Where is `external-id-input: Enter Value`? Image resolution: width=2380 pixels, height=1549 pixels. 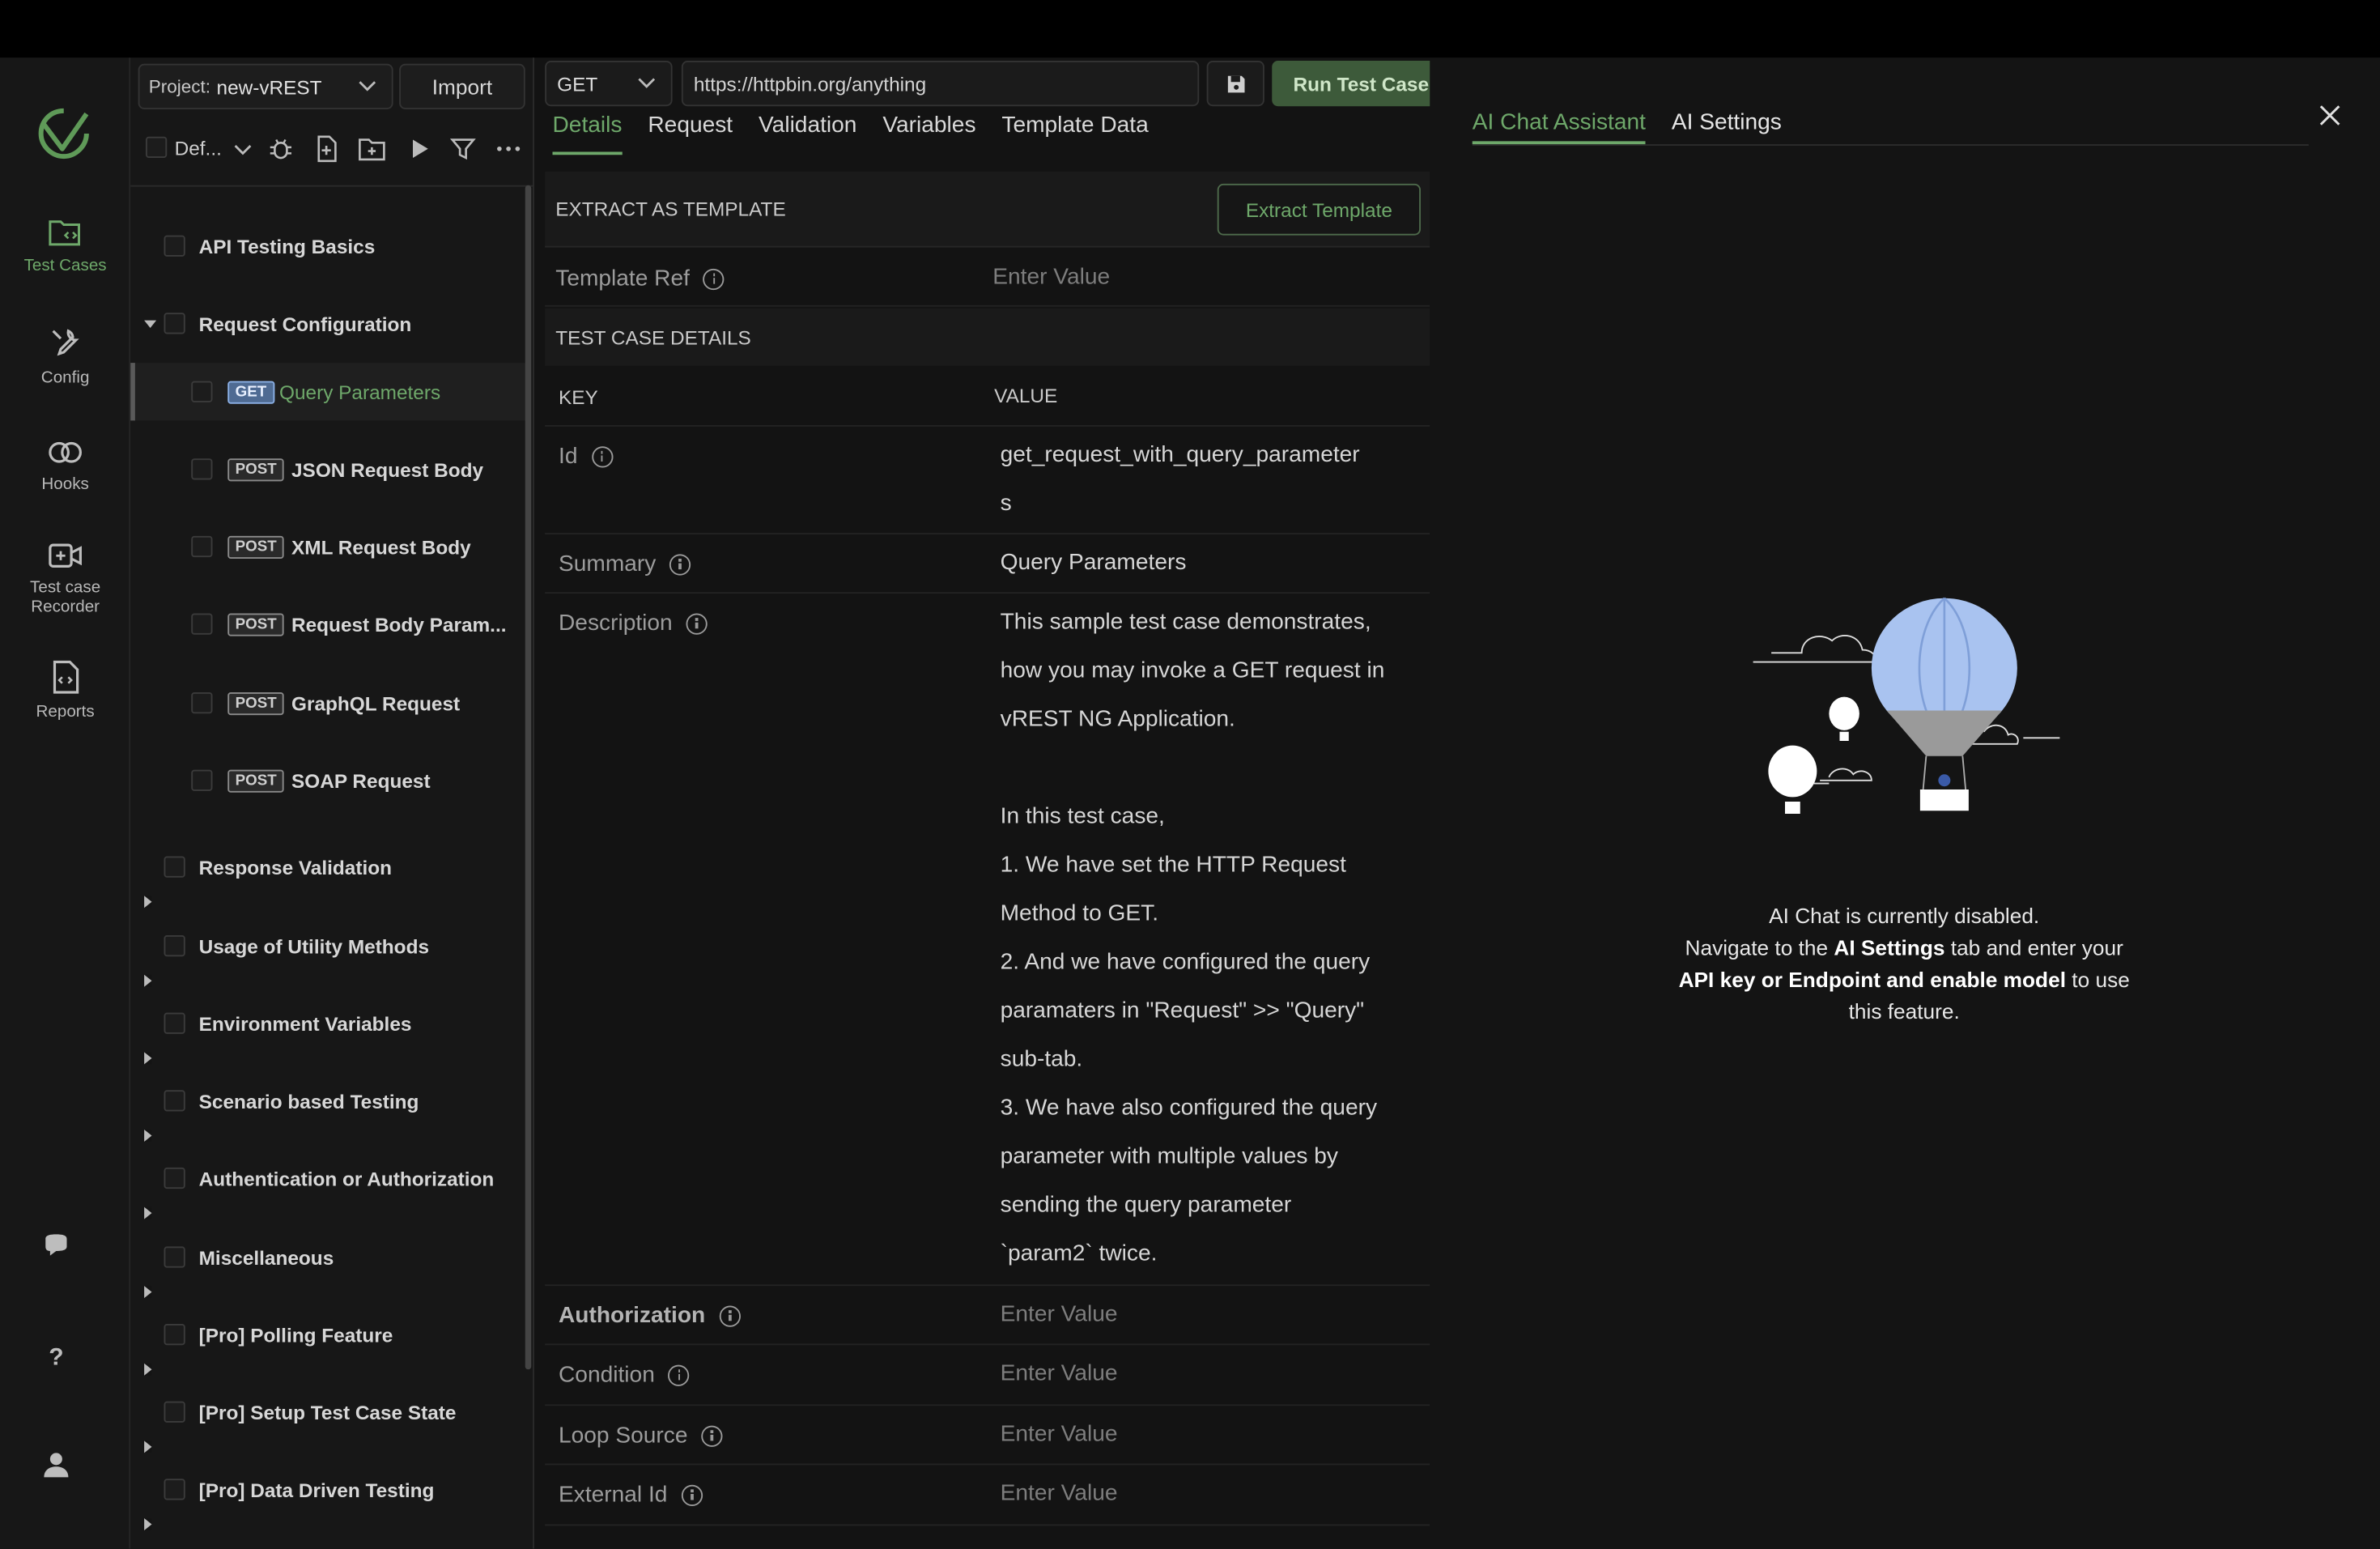 external-id-input: Enter Value is located at coordinates (1205, 1494).